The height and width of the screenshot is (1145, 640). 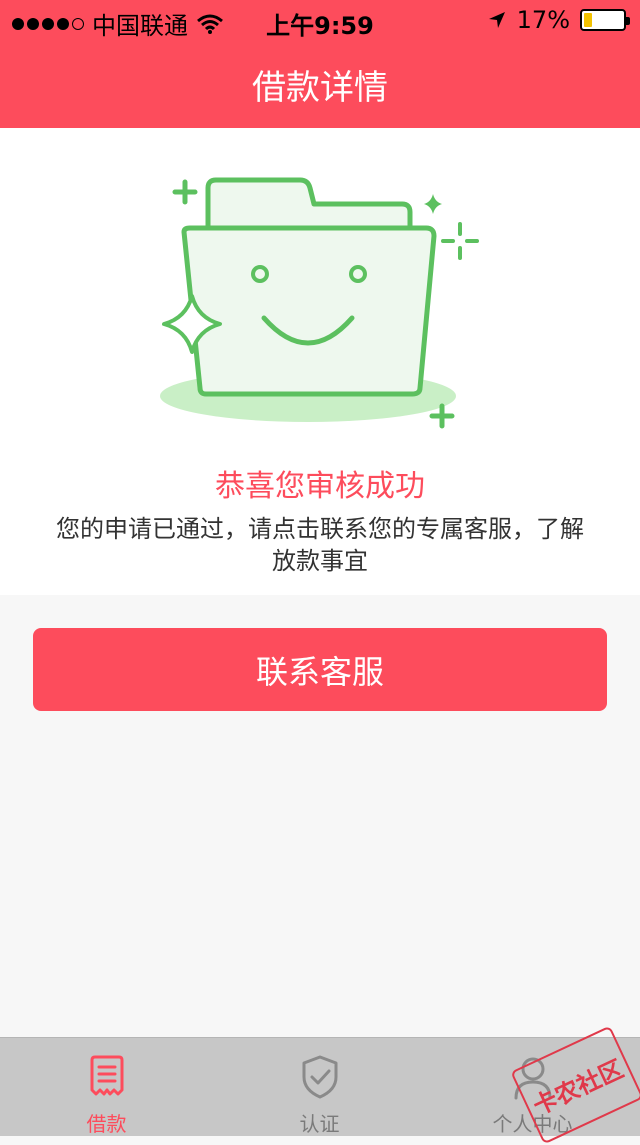 What do you see at coordinates (320, 486) in the screenshot?
I see `success-title: 恭喜您审核成功` at bounding box center [320, 486].